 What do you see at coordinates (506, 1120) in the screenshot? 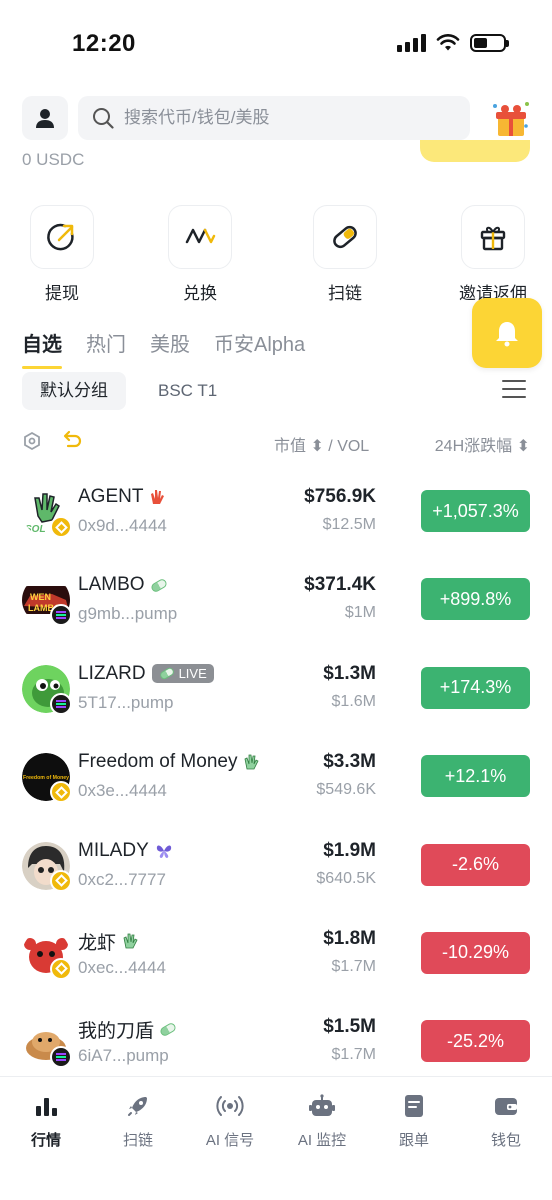
I see `nav-wallet: 钱包` at bounding box center [506, 1120].